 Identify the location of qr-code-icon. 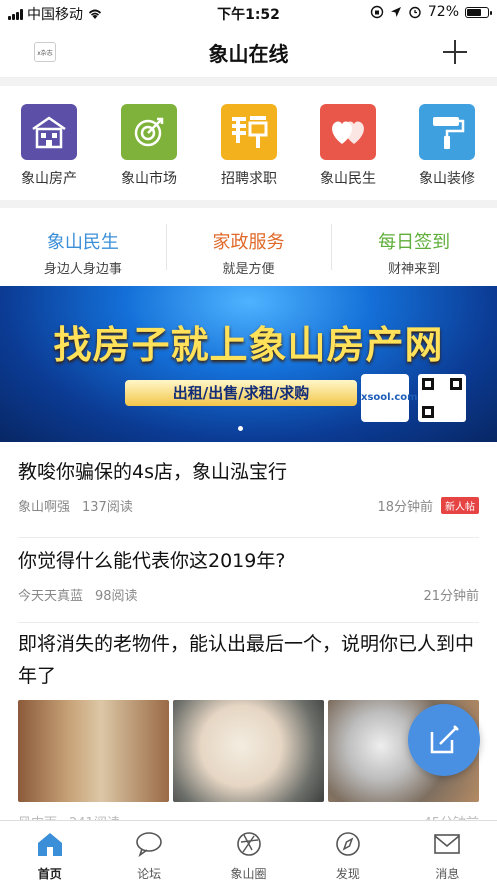
(442, 398).